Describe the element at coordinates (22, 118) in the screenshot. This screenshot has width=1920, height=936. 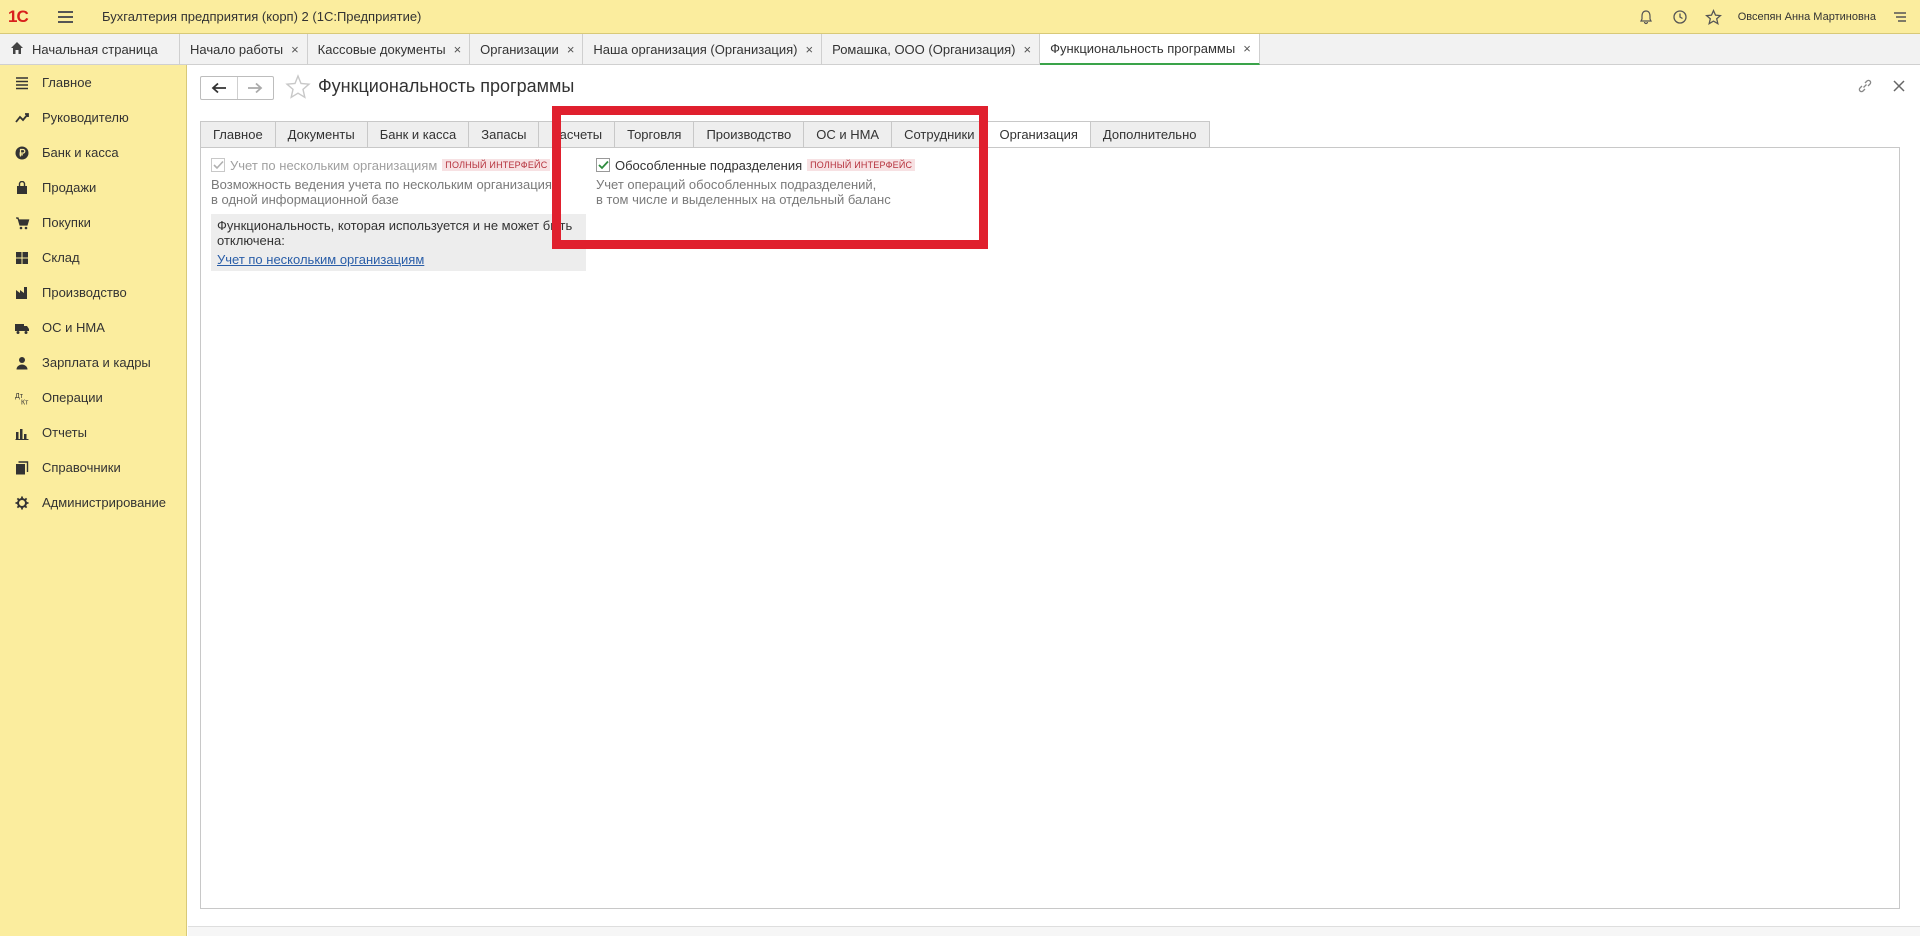
I see `trend-icon` at that location.